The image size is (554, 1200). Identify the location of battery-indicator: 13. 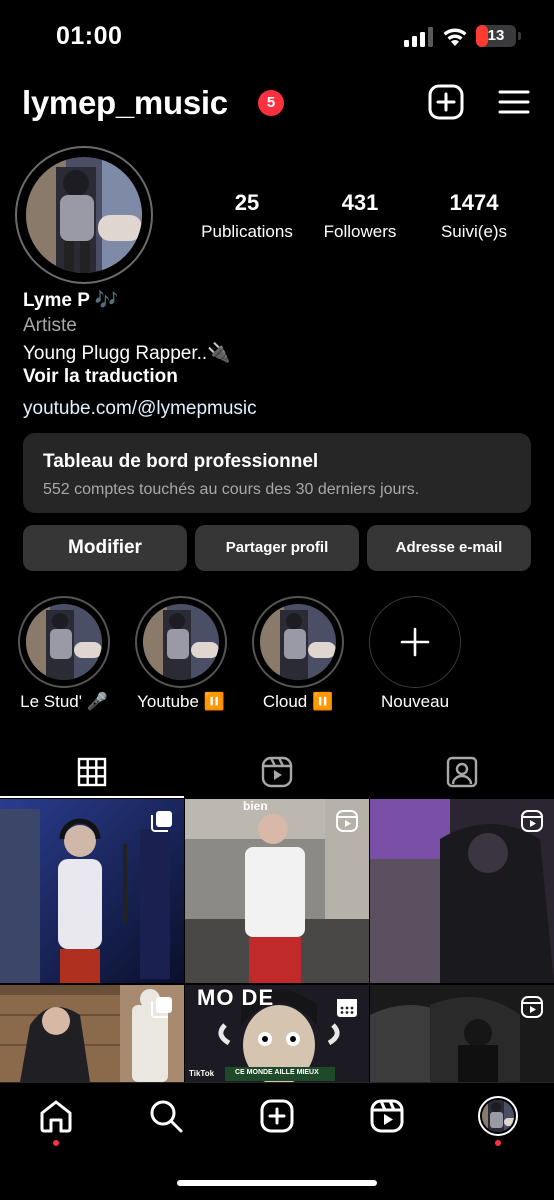
(496, 36).